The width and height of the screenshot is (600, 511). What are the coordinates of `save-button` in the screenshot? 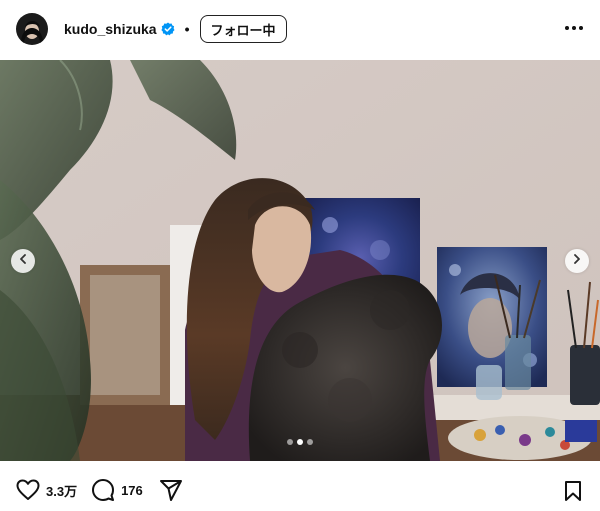 It's located at (573, 493).